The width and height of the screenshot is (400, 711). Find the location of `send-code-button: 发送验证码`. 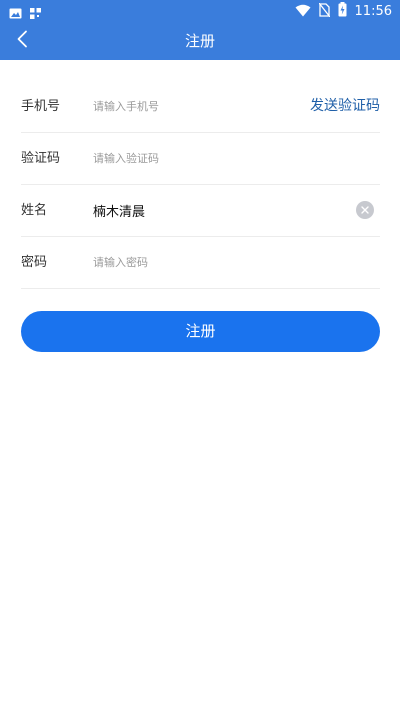

send-code-button: 发送验证码 is located at coordinates (345, 106).